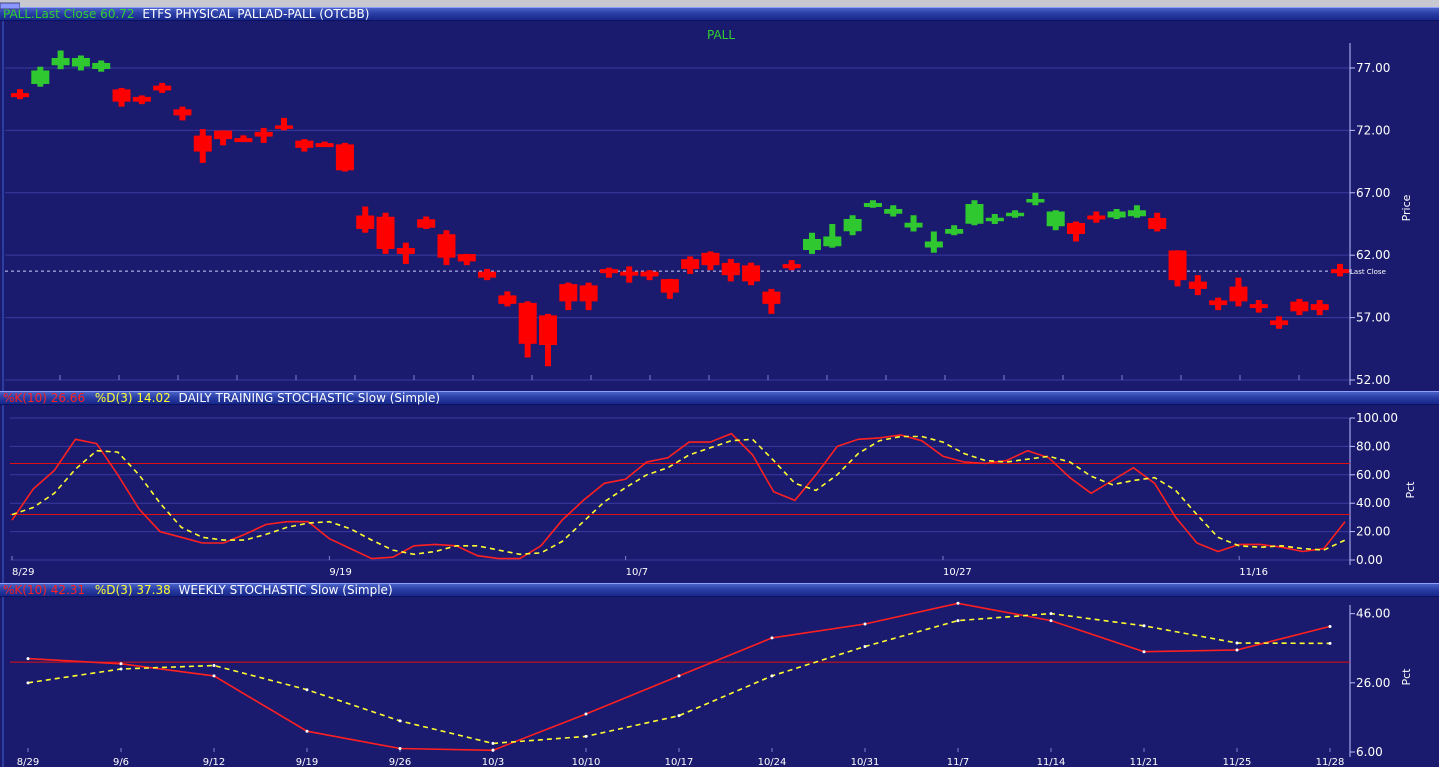  Describe the element at coordinates (400, 762) in the screenshot. I see `weekly-xtick-label: 9/26` at that location.